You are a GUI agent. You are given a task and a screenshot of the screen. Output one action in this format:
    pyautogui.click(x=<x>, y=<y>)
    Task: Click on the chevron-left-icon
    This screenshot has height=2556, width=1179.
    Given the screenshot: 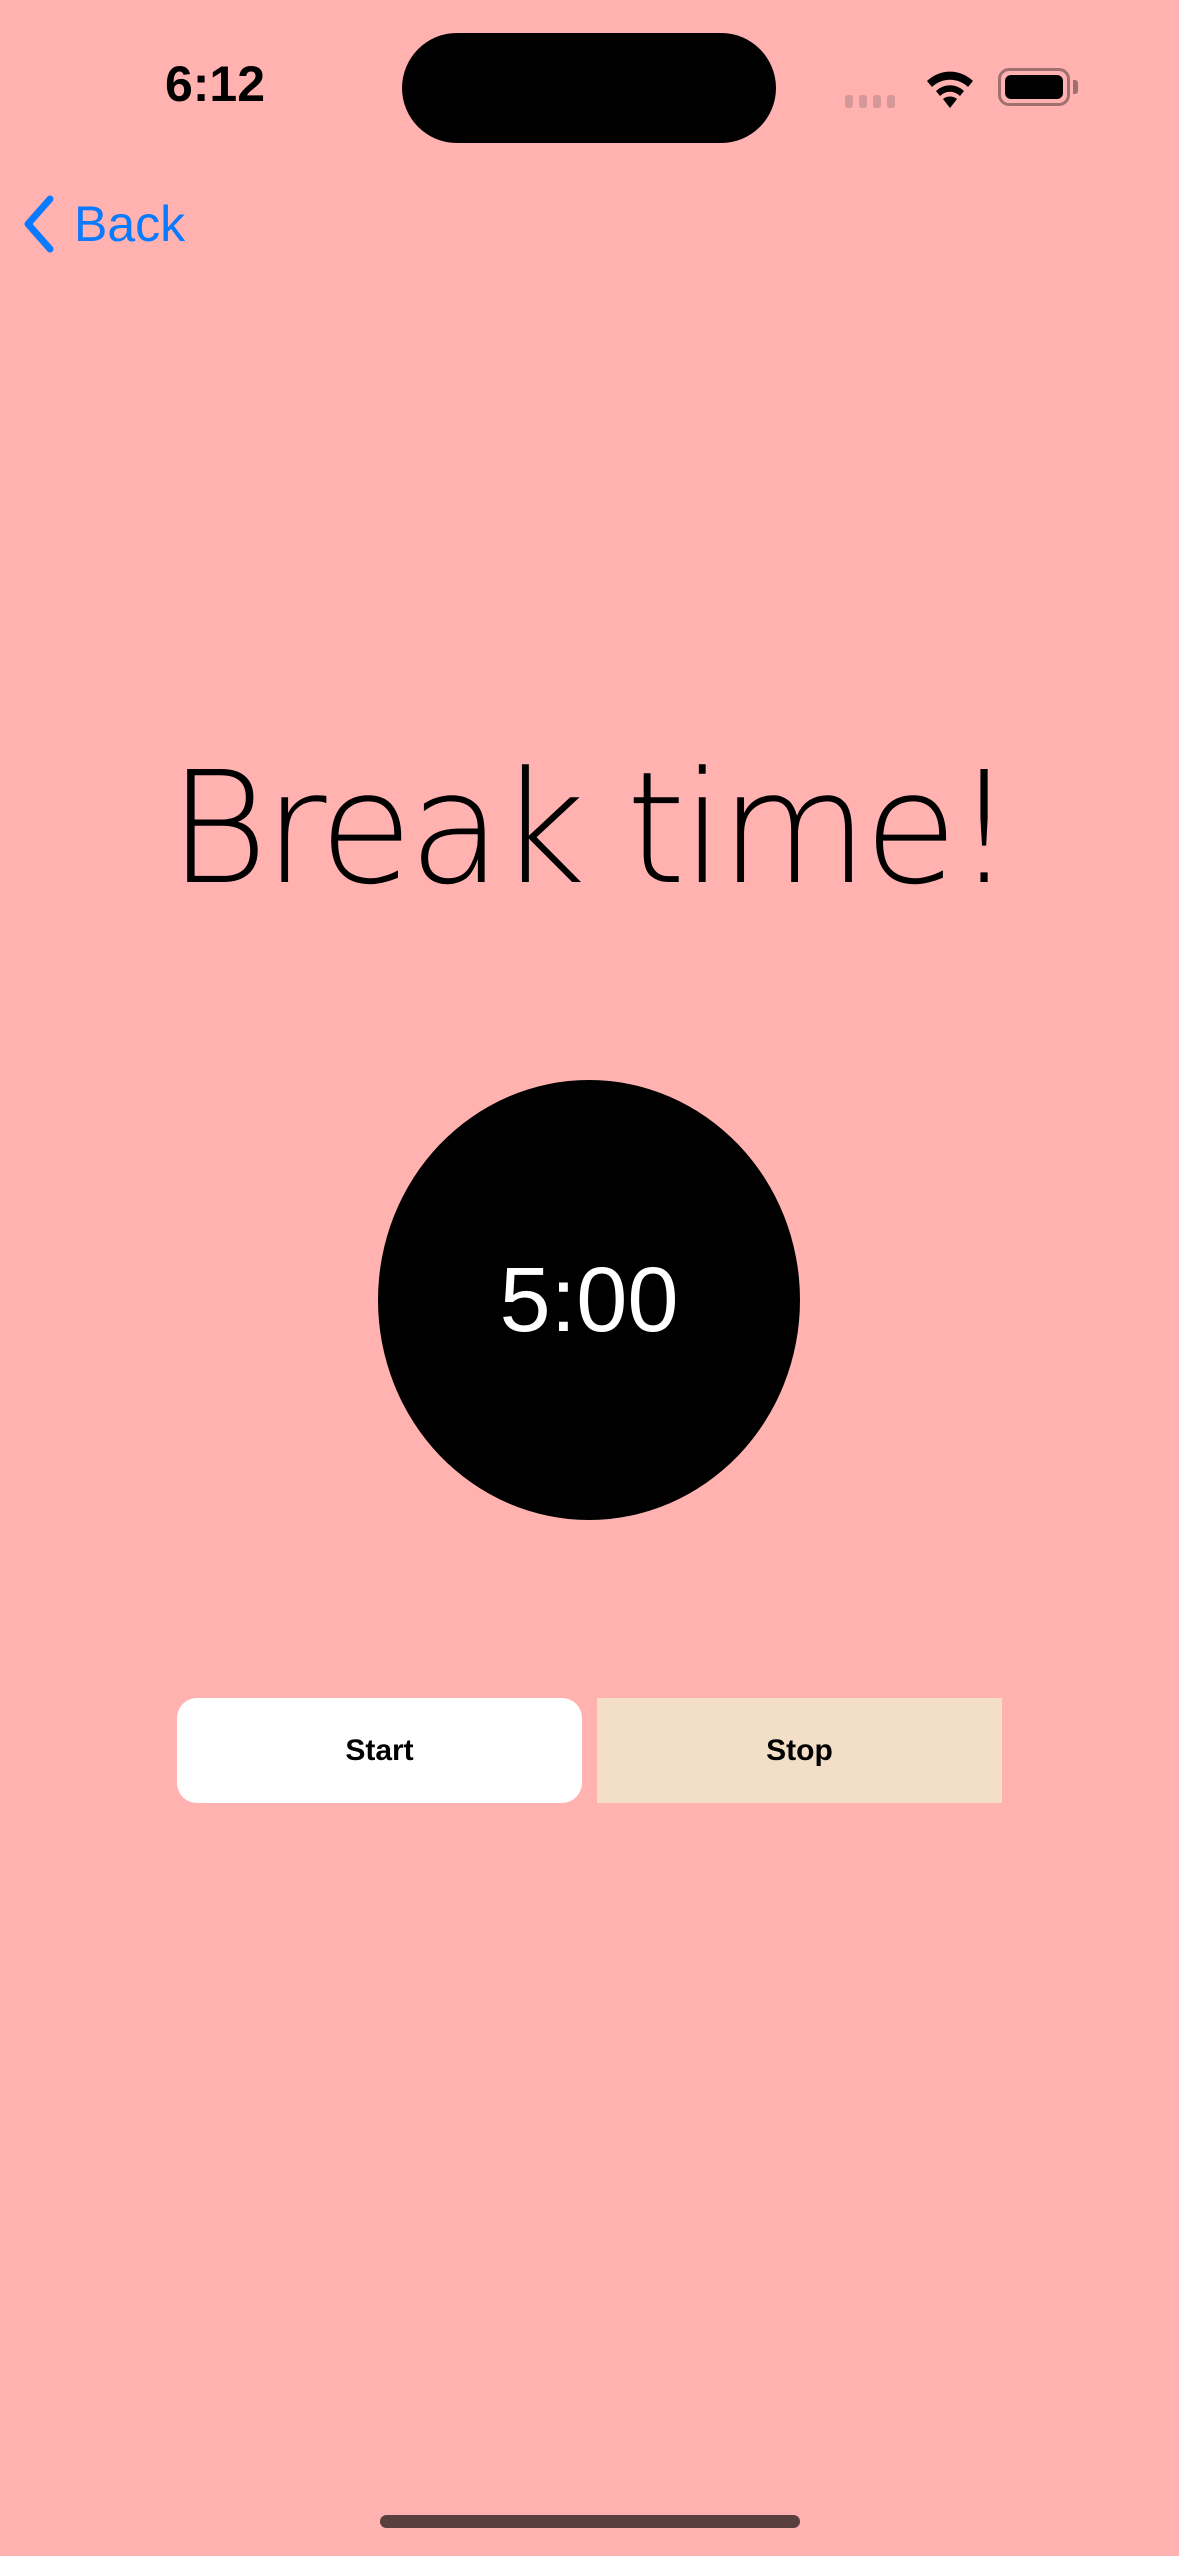 What is the action you would take?
    pyautogui.click(x=39, y=224)
    